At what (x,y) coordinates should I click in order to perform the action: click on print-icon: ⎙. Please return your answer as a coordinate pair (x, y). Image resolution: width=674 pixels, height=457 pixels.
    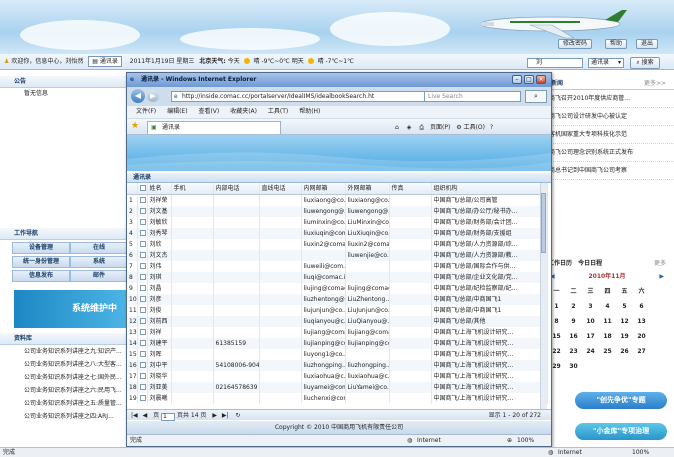
    Looking at the image, I should click on (421, 127).